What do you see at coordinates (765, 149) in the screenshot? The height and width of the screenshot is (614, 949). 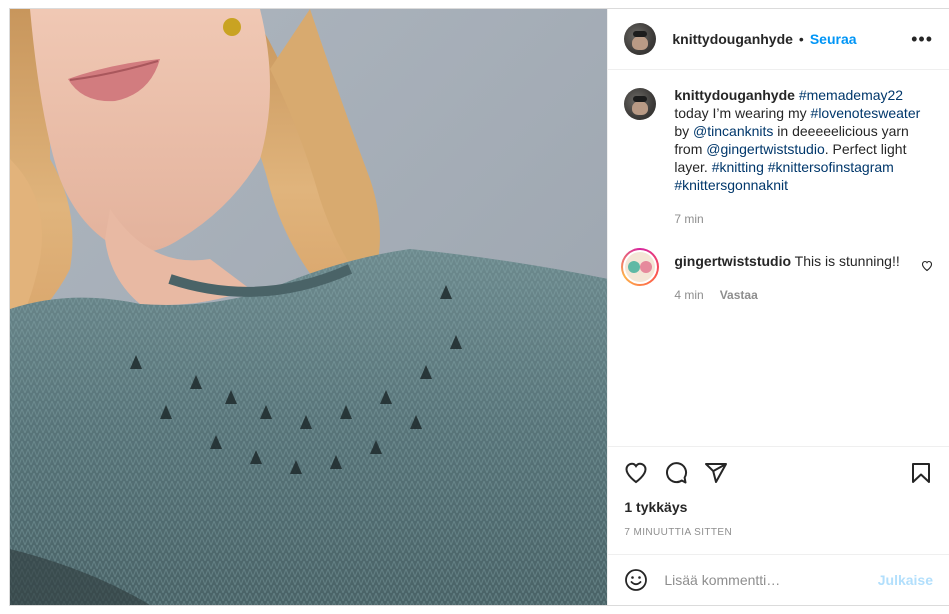 I see `mention-link: @gingertwiststudio` at bounding box center [765, 149].